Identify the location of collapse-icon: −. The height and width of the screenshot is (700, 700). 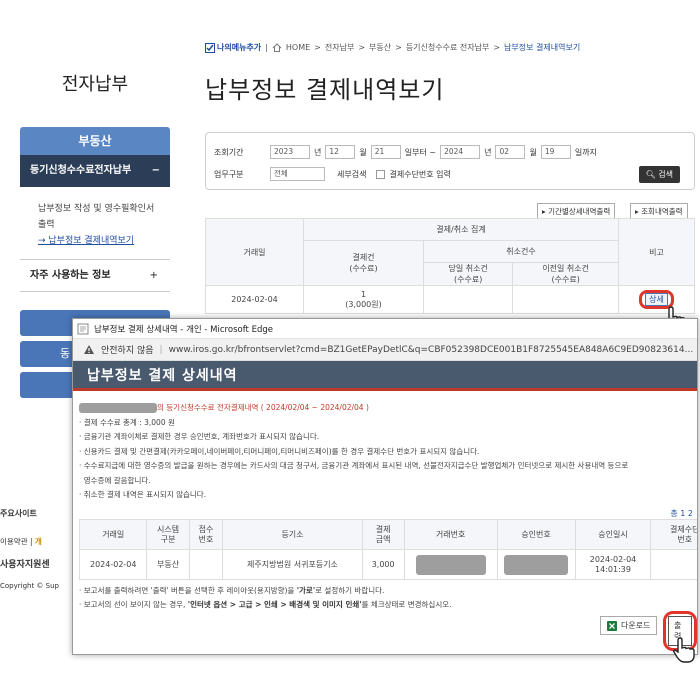
(156, 171).